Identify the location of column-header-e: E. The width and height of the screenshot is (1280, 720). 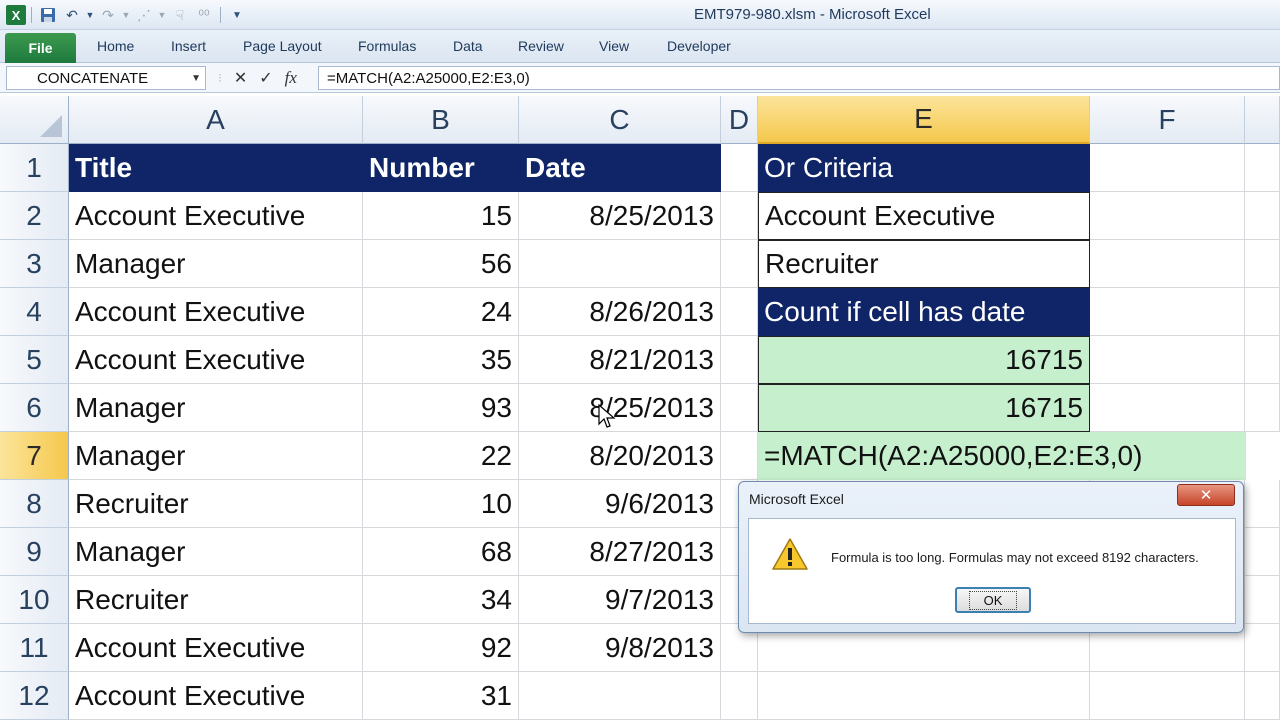
(924, 120).